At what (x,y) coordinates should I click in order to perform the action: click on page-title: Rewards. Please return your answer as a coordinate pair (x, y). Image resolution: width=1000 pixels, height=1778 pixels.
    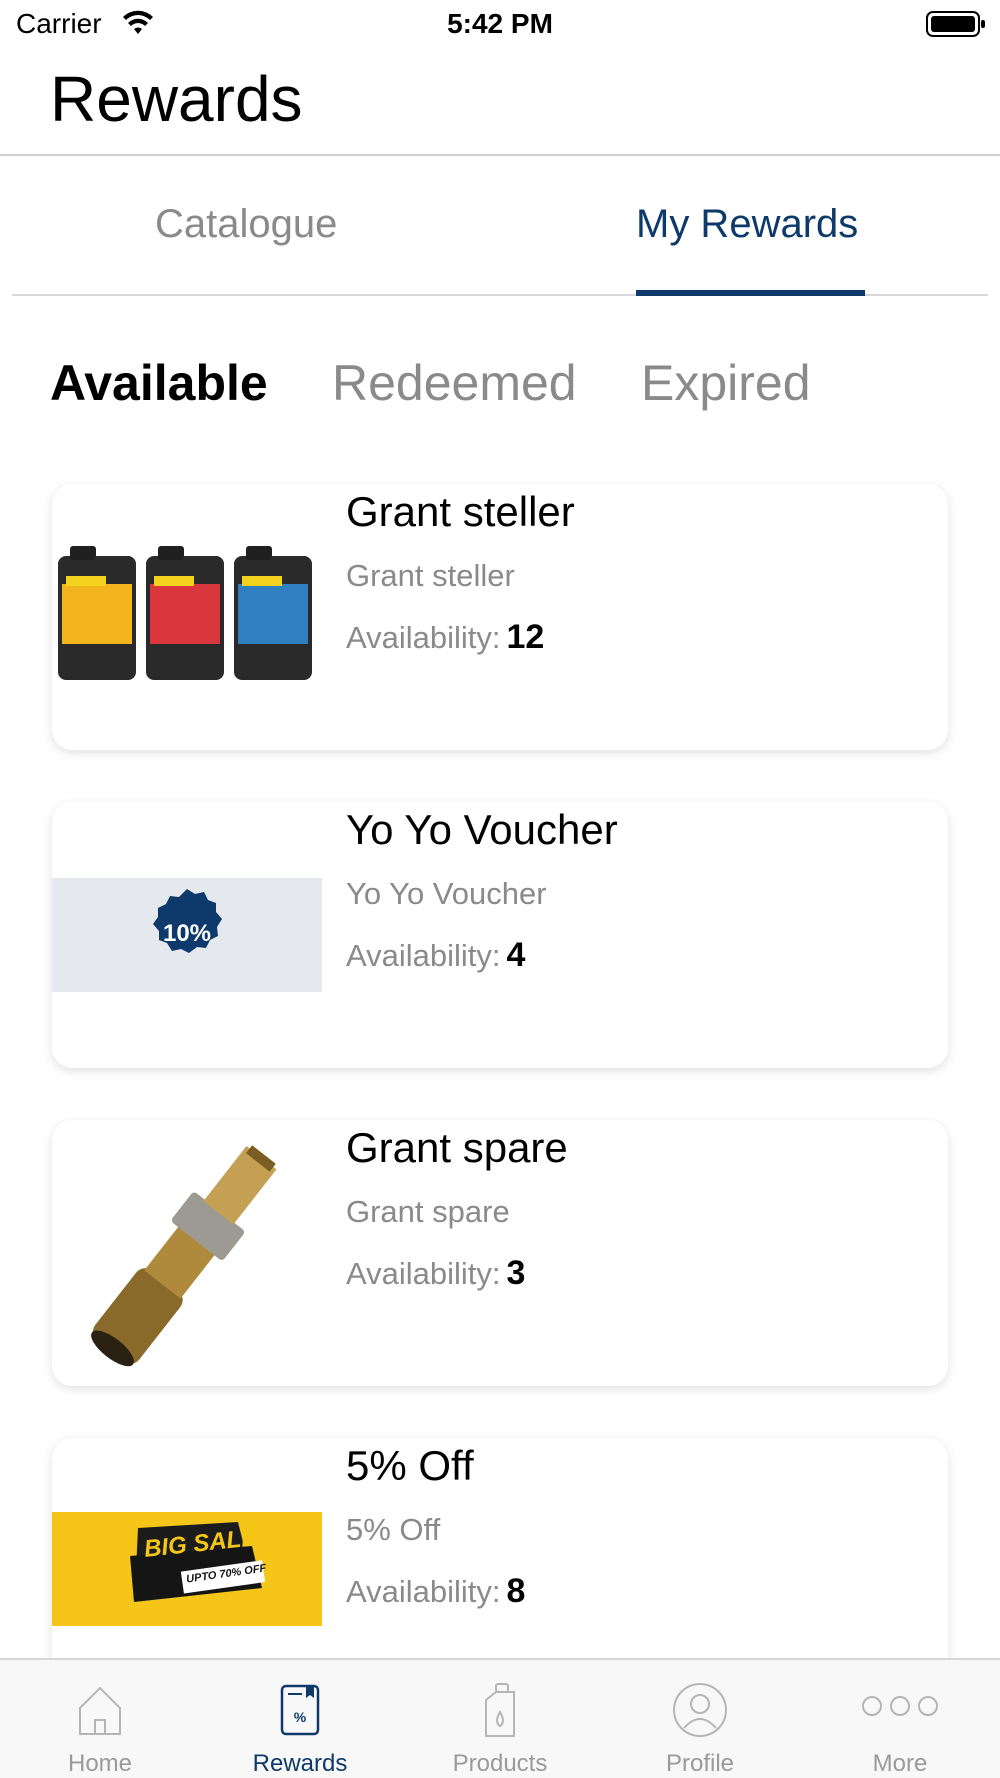
    Looking at the image, I should click on (176, 99).